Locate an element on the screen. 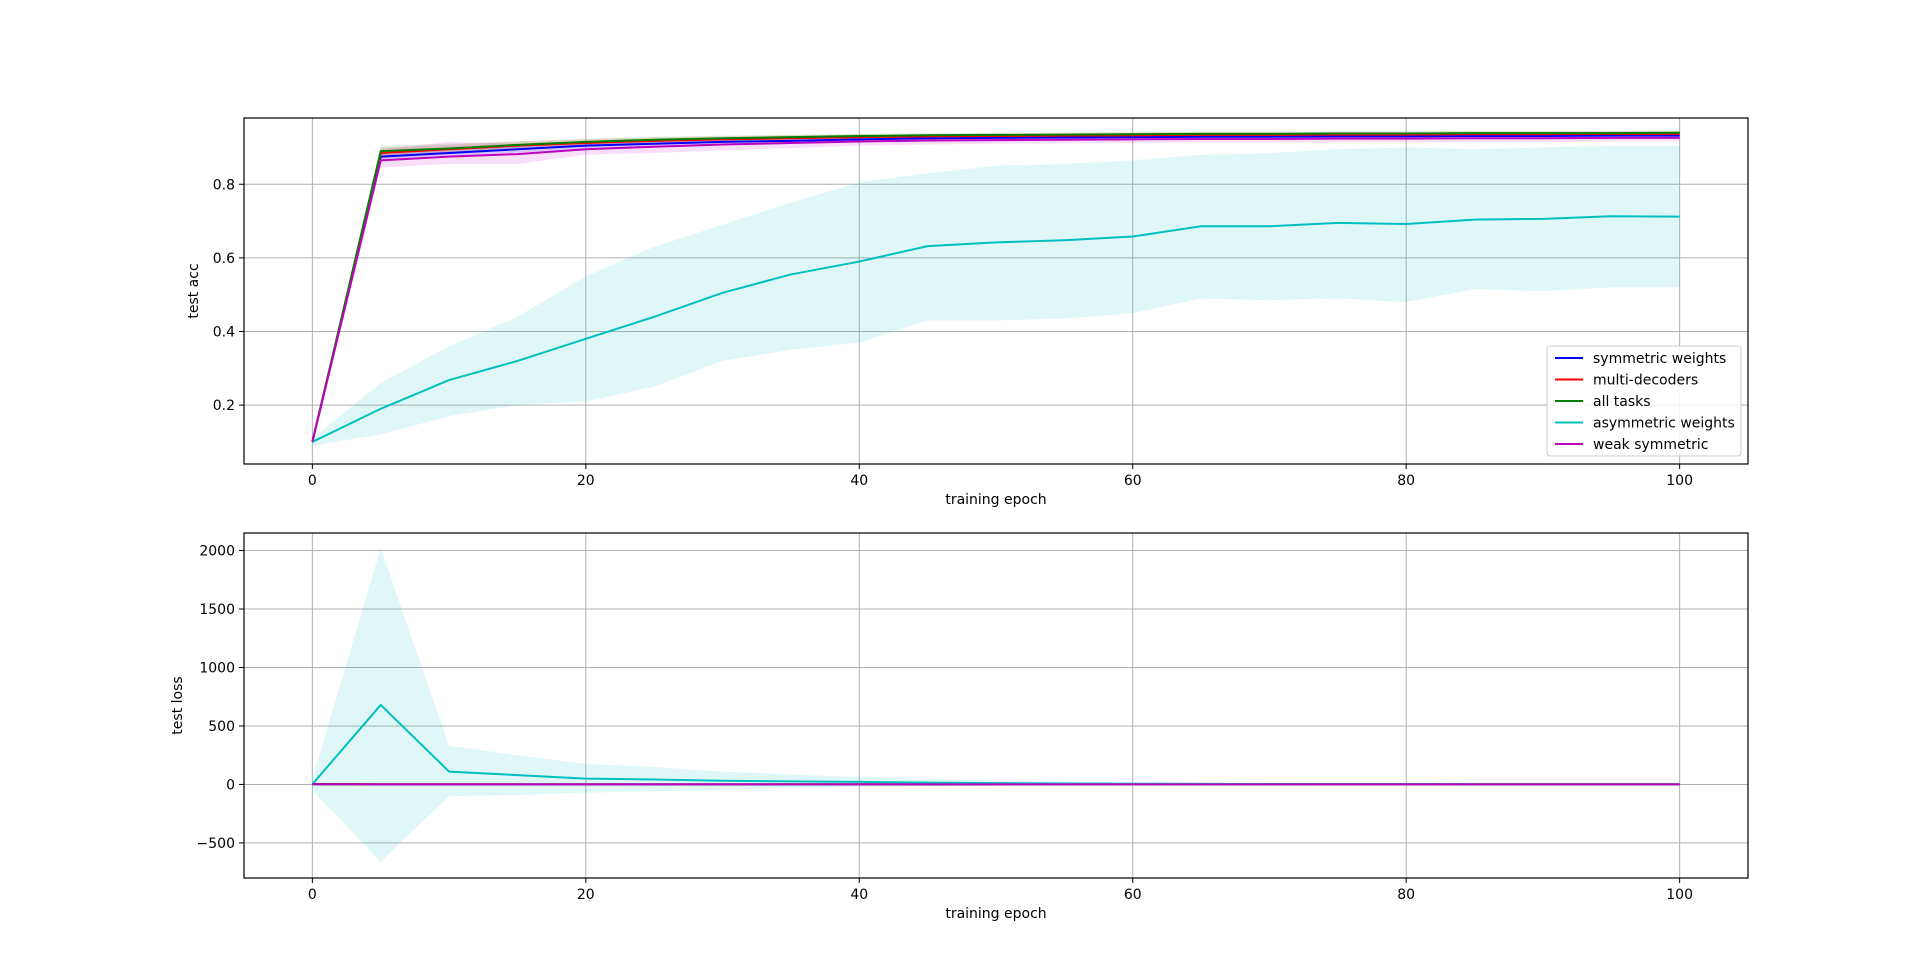 Image resolution: width=1920 pixels, height=975 pixels. accuracy-x-tick-label: 100 is located at coordinates (1679, 481).